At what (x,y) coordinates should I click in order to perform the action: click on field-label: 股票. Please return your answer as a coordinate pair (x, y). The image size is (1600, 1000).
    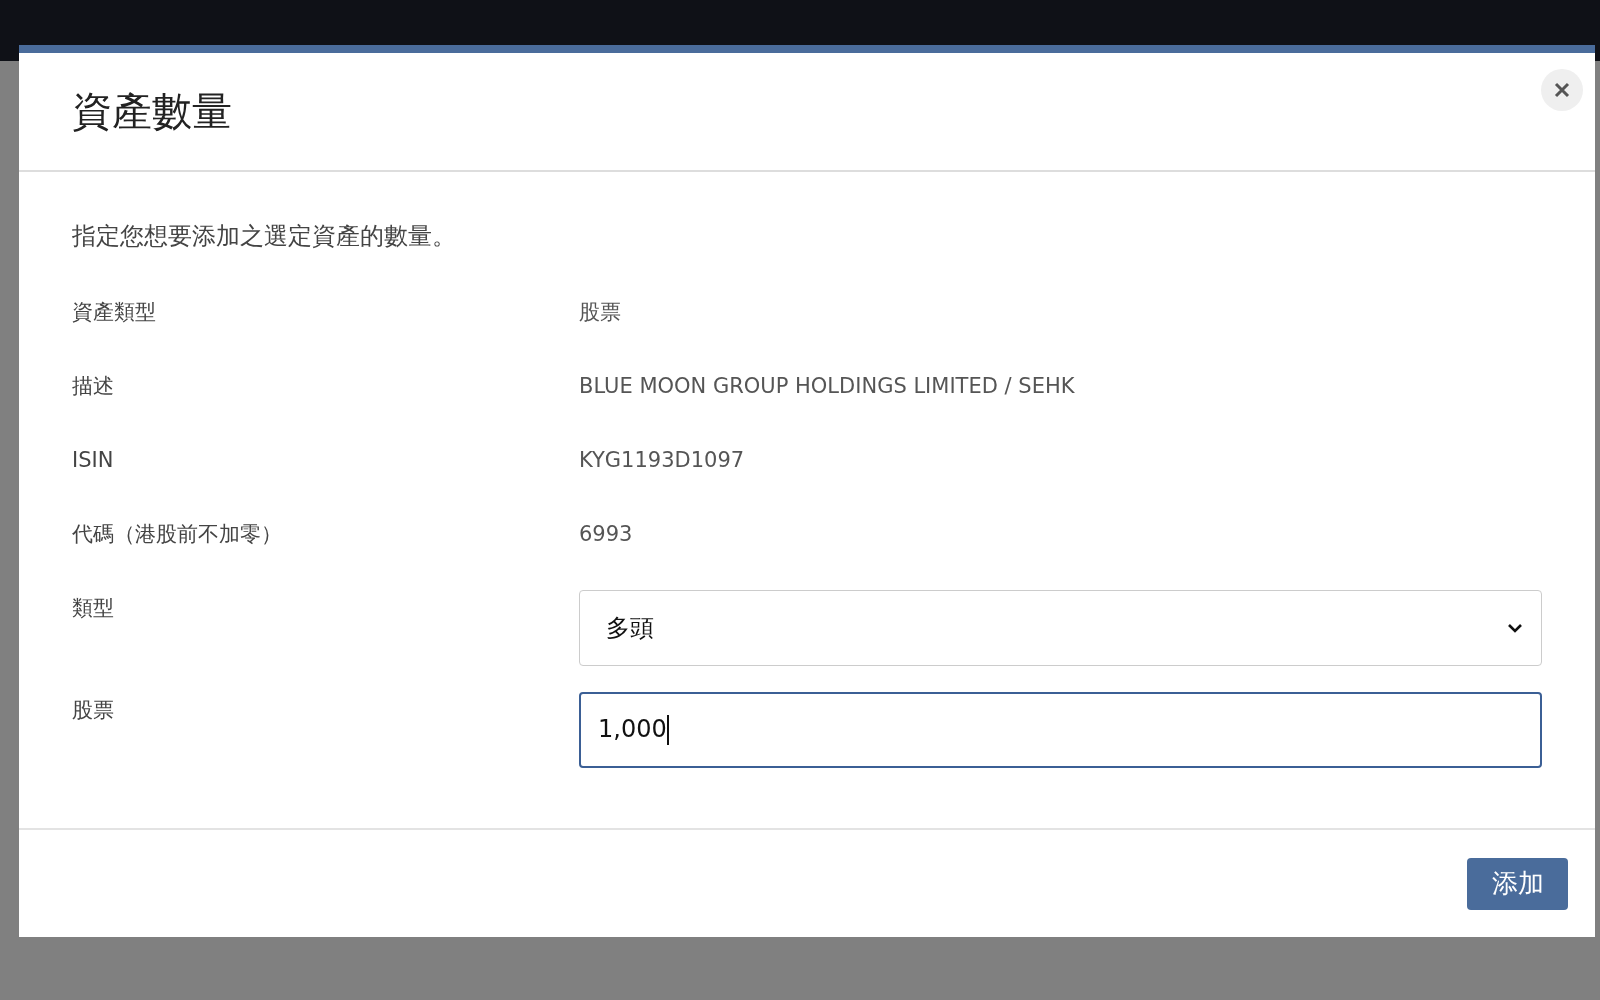
    Looking at the image, I should click on (93, 710).